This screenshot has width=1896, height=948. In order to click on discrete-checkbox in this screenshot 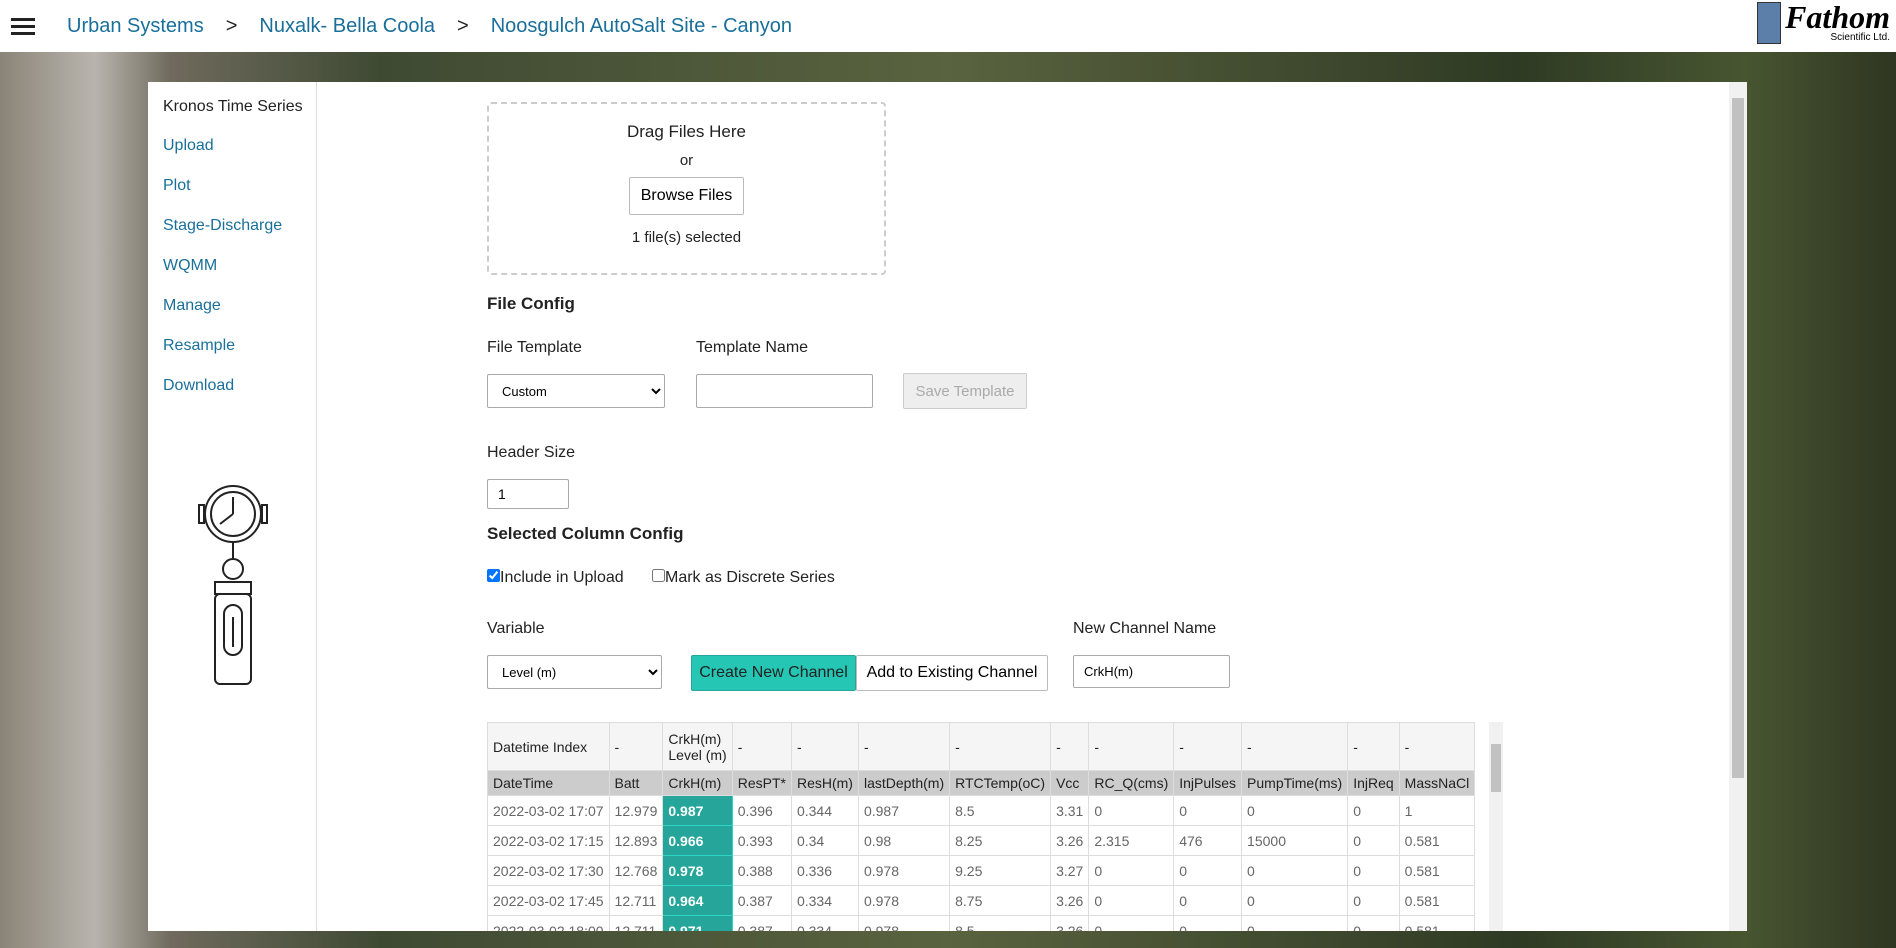, I will do `click(658, 575)`.